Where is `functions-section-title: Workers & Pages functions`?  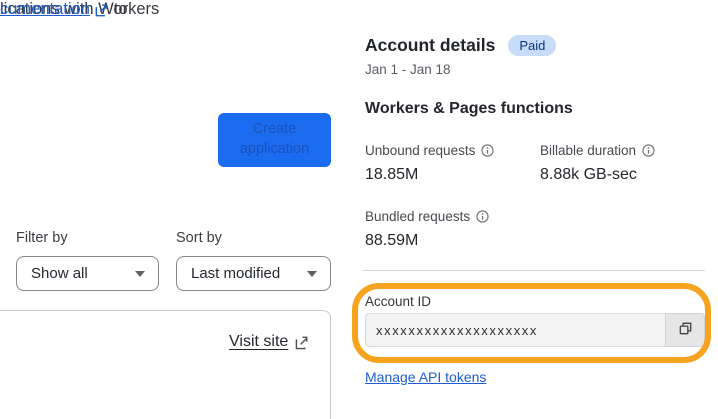
functions-section-title: Workers & Pages functions is located at coordinates (469, 108).